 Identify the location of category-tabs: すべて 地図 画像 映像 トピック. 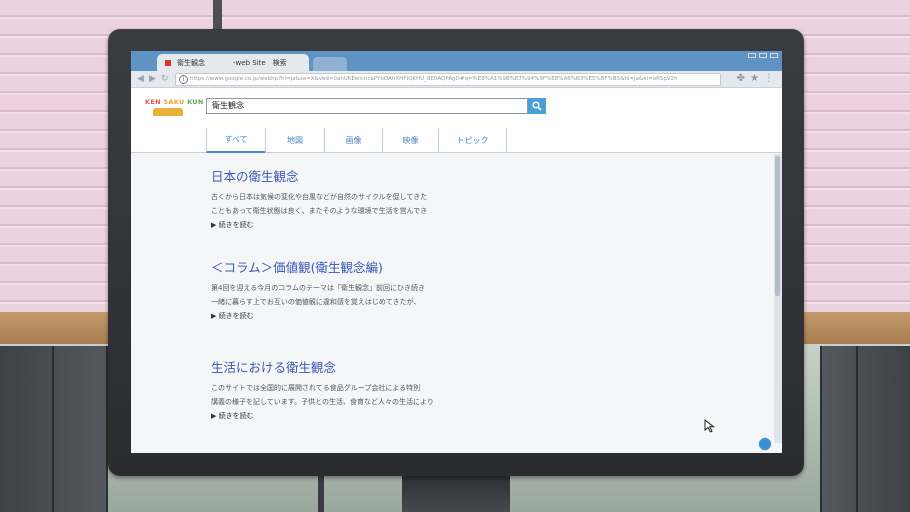
(356, 140).